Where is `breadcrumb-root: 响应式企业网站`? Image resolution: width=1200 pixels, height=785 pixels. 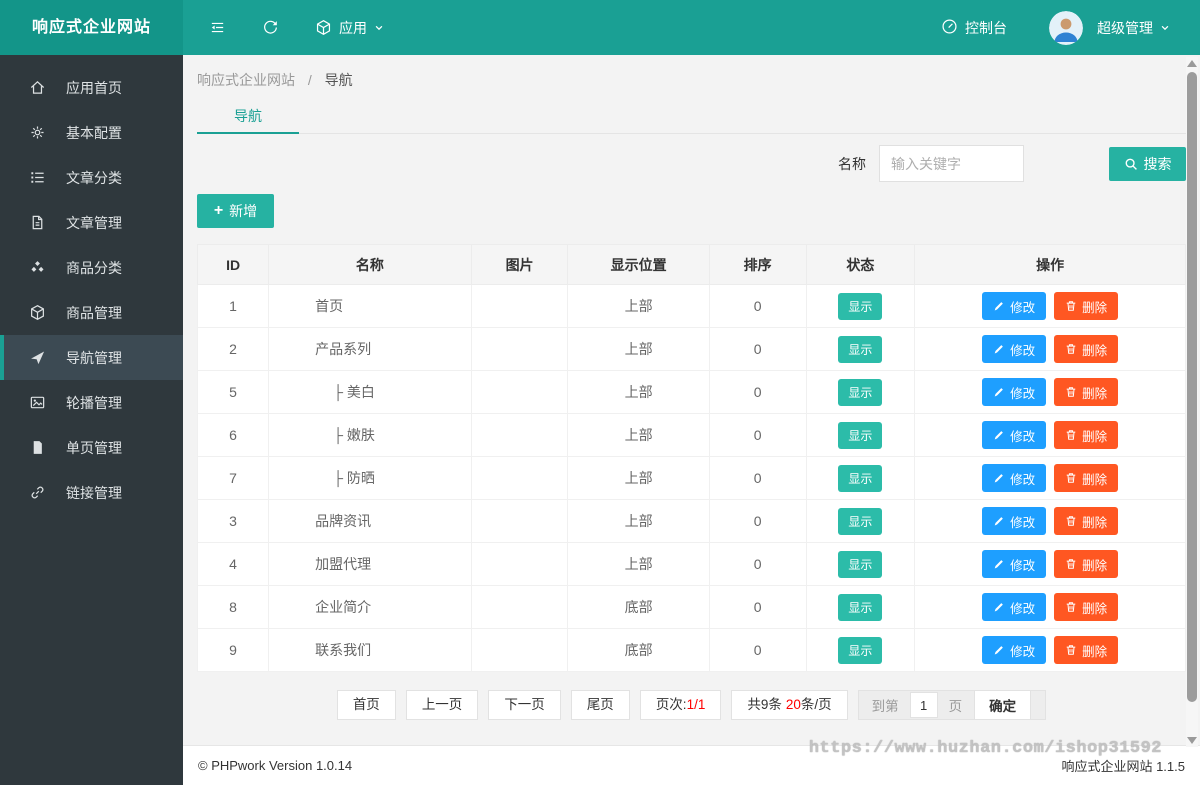
breadcrumb-root: 响应式企业网站 is located at coordinates (246, 80).